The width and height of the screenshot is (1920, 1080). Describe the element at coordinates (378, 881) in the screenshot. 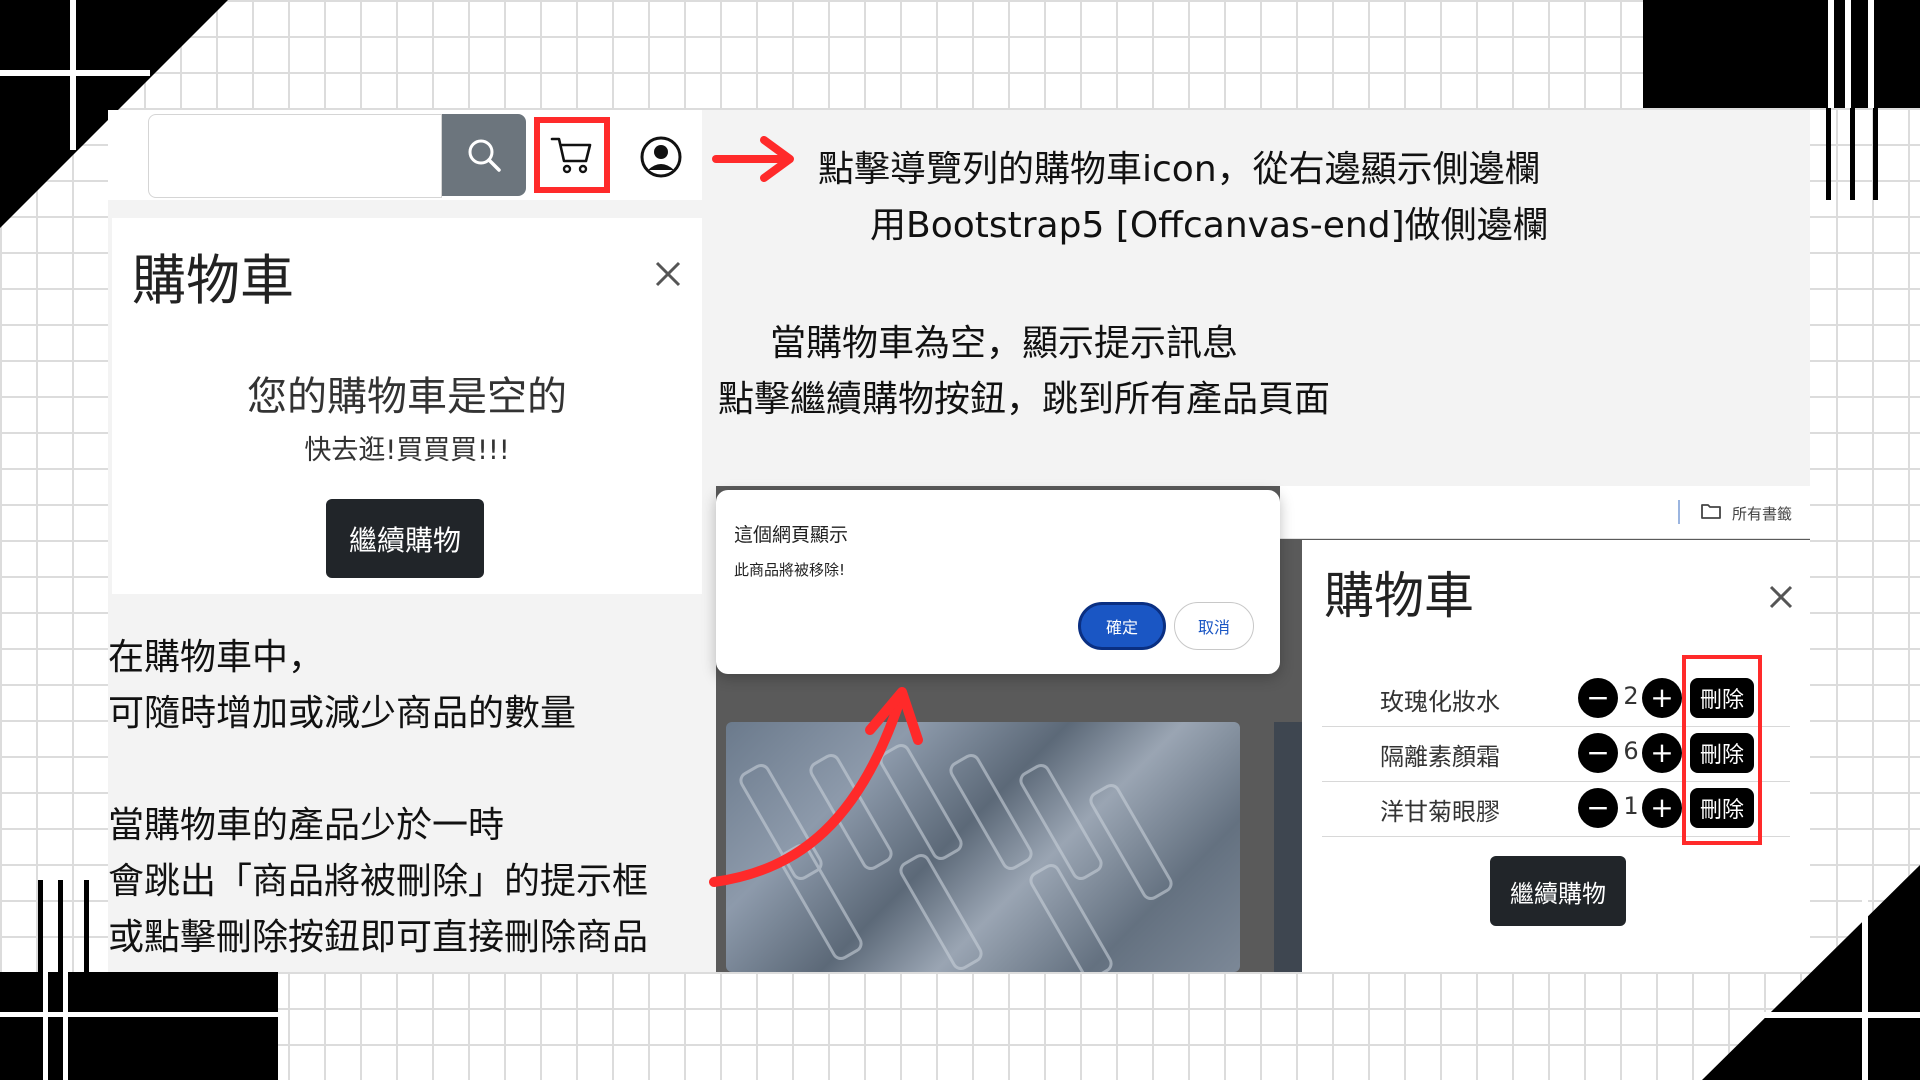

I see `annotation-remove-line2: 會跳出「商品將被刪除」的提示框` at that location.